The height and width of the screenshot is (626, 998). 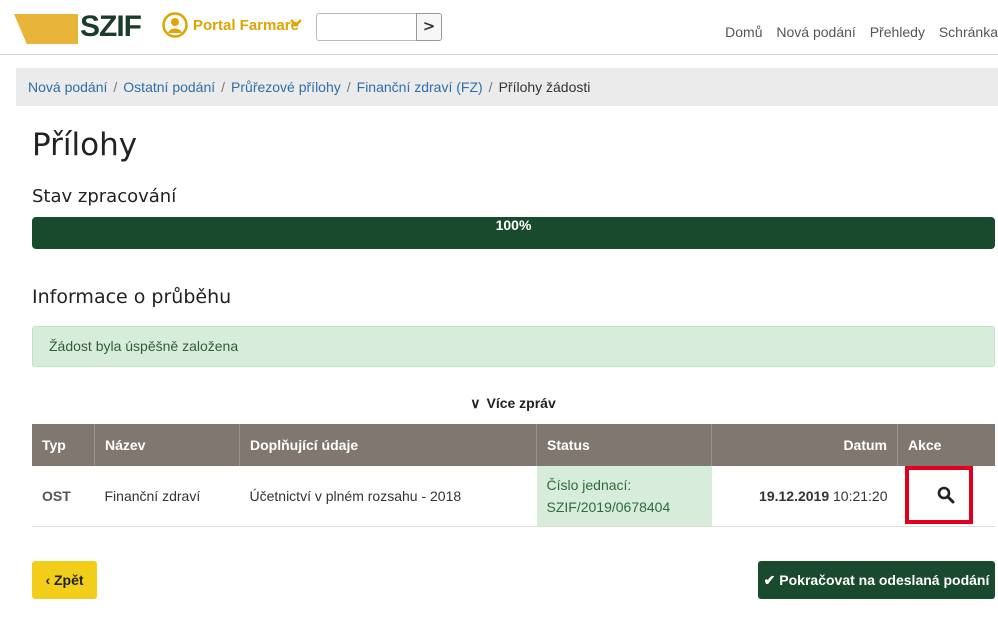 What do you see at coordinates (589, 485) in the screenshot?
I see `status-label: Číslo jednací:` at bounding box center [589, 485].